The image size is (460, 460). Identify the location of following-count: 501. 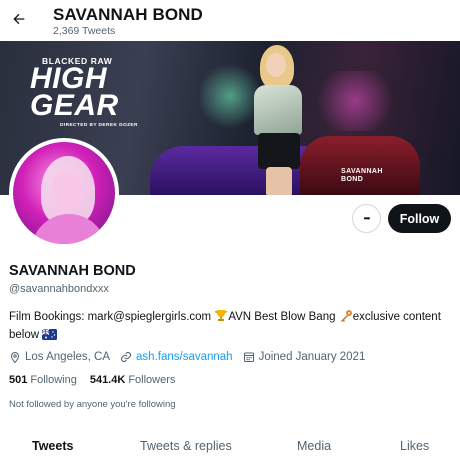
(18, 380).